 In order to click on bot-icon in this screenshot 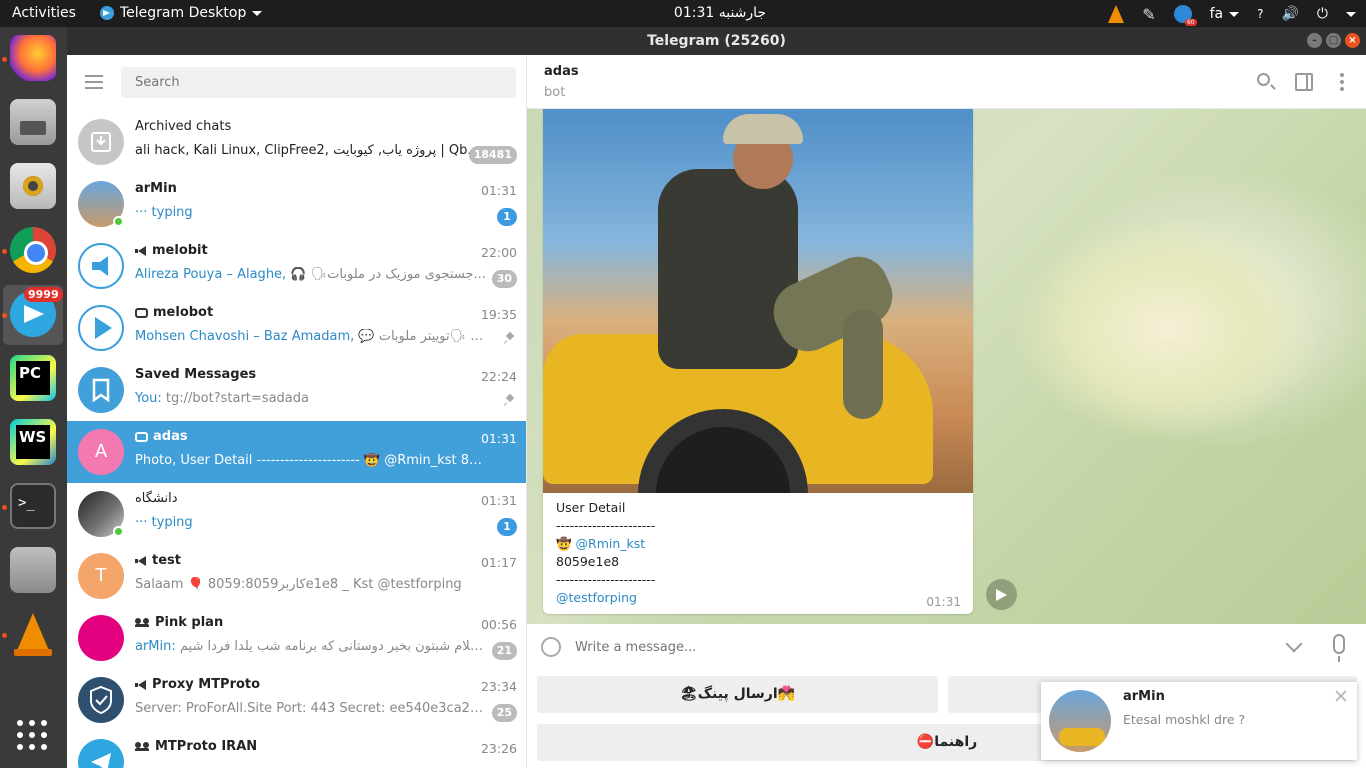, I will do `click(141, 436)`.